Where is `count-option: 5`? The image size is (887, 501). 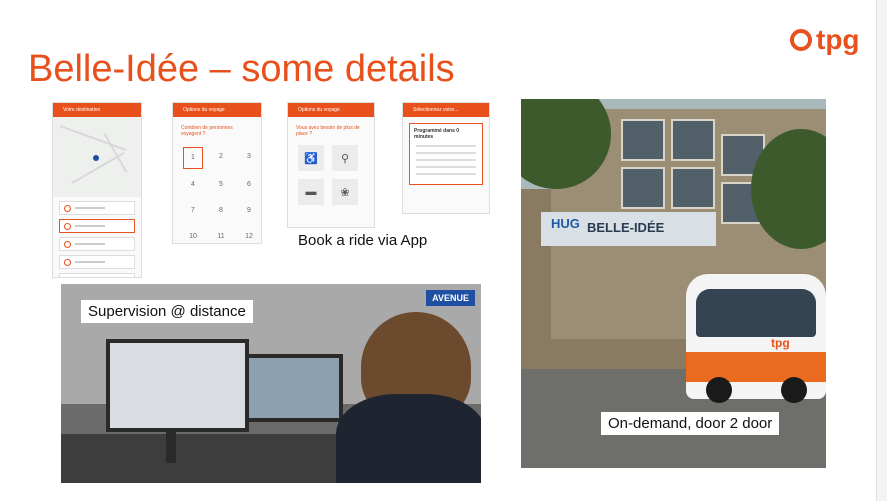
count-option: 5 is located at coordinates (221, 185).